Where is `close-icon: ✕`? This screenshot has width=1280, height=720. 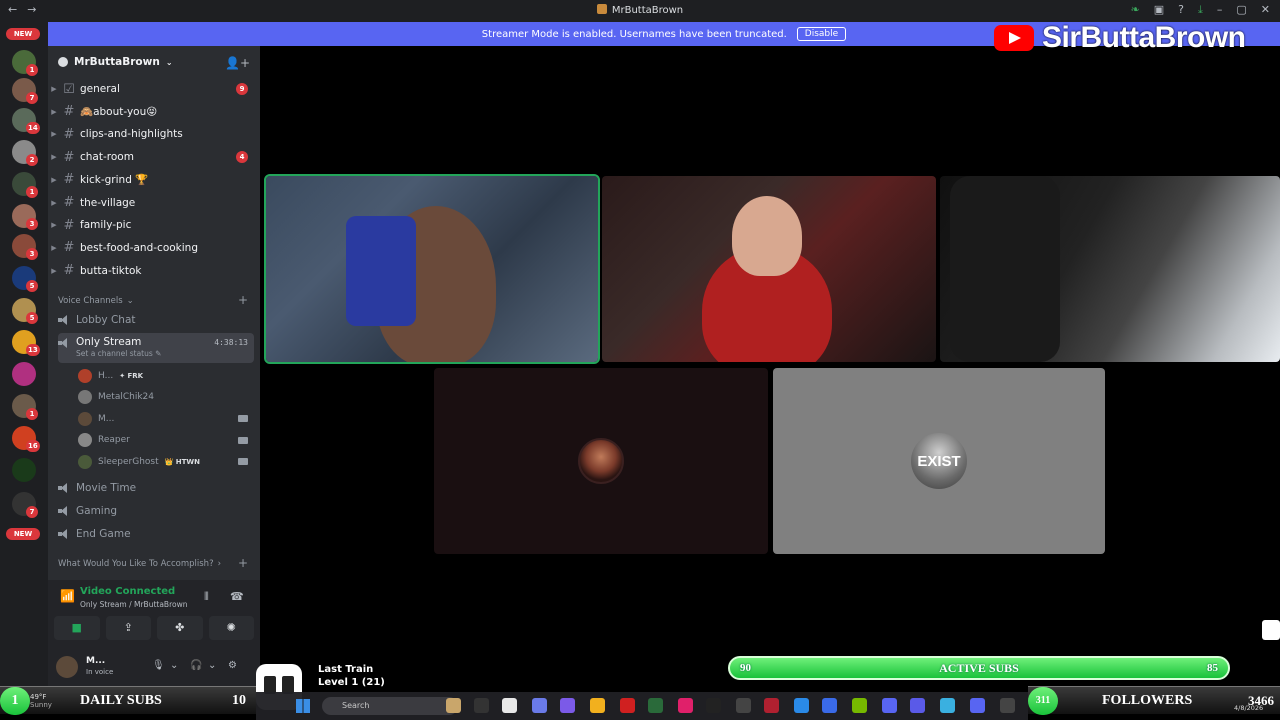 close-icon: ✕ is located at coordinates (1265, 10).